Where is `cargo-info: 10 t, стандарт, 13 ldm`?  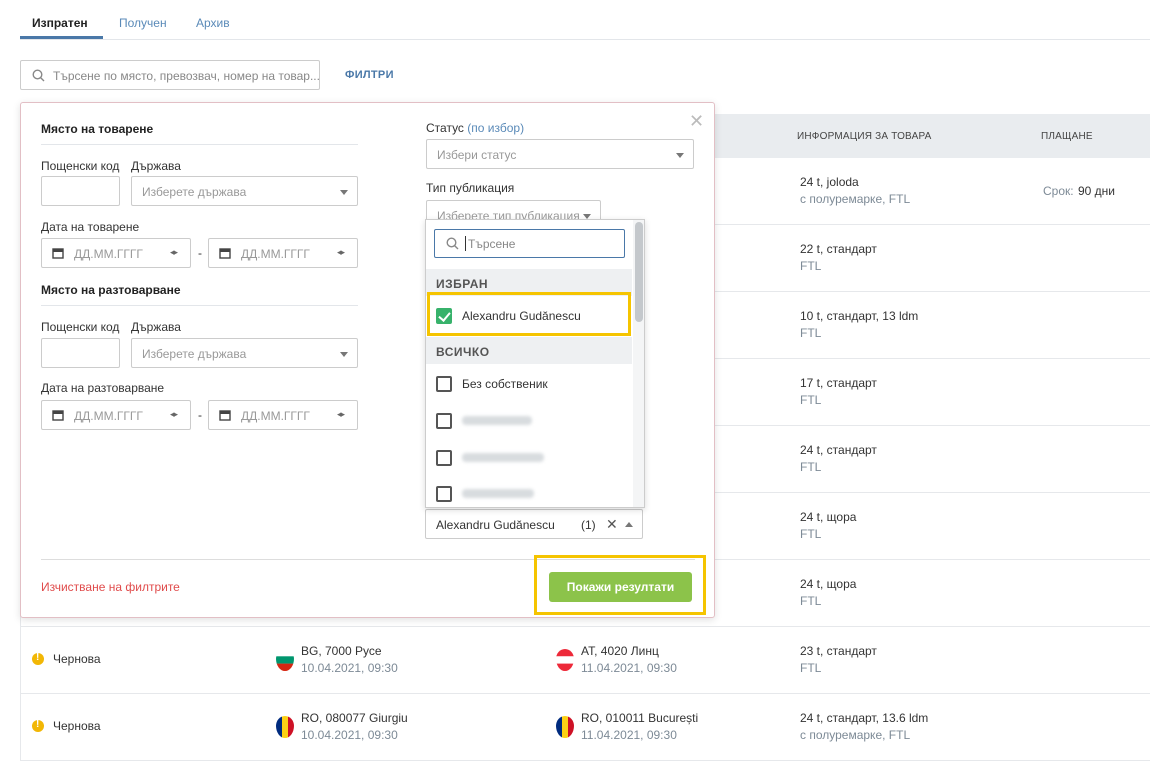
cargo-info: 10 t, стандарт, 13 ldm is located at coordinates (859, 316).